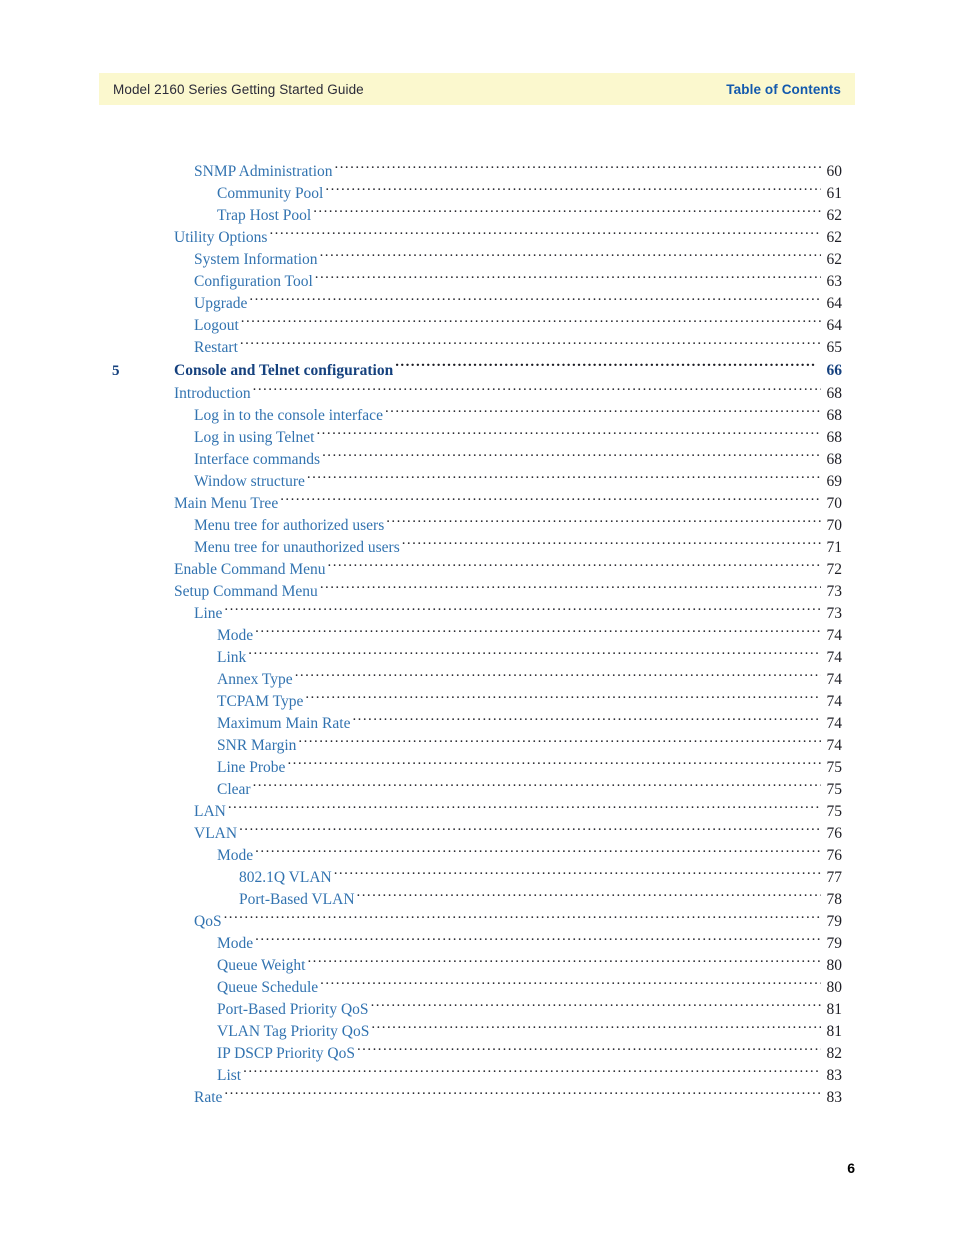 This screenshot has width=954, height=1235. I want to click on toc-entry: TCPAM Type 74, so click(477, 702).